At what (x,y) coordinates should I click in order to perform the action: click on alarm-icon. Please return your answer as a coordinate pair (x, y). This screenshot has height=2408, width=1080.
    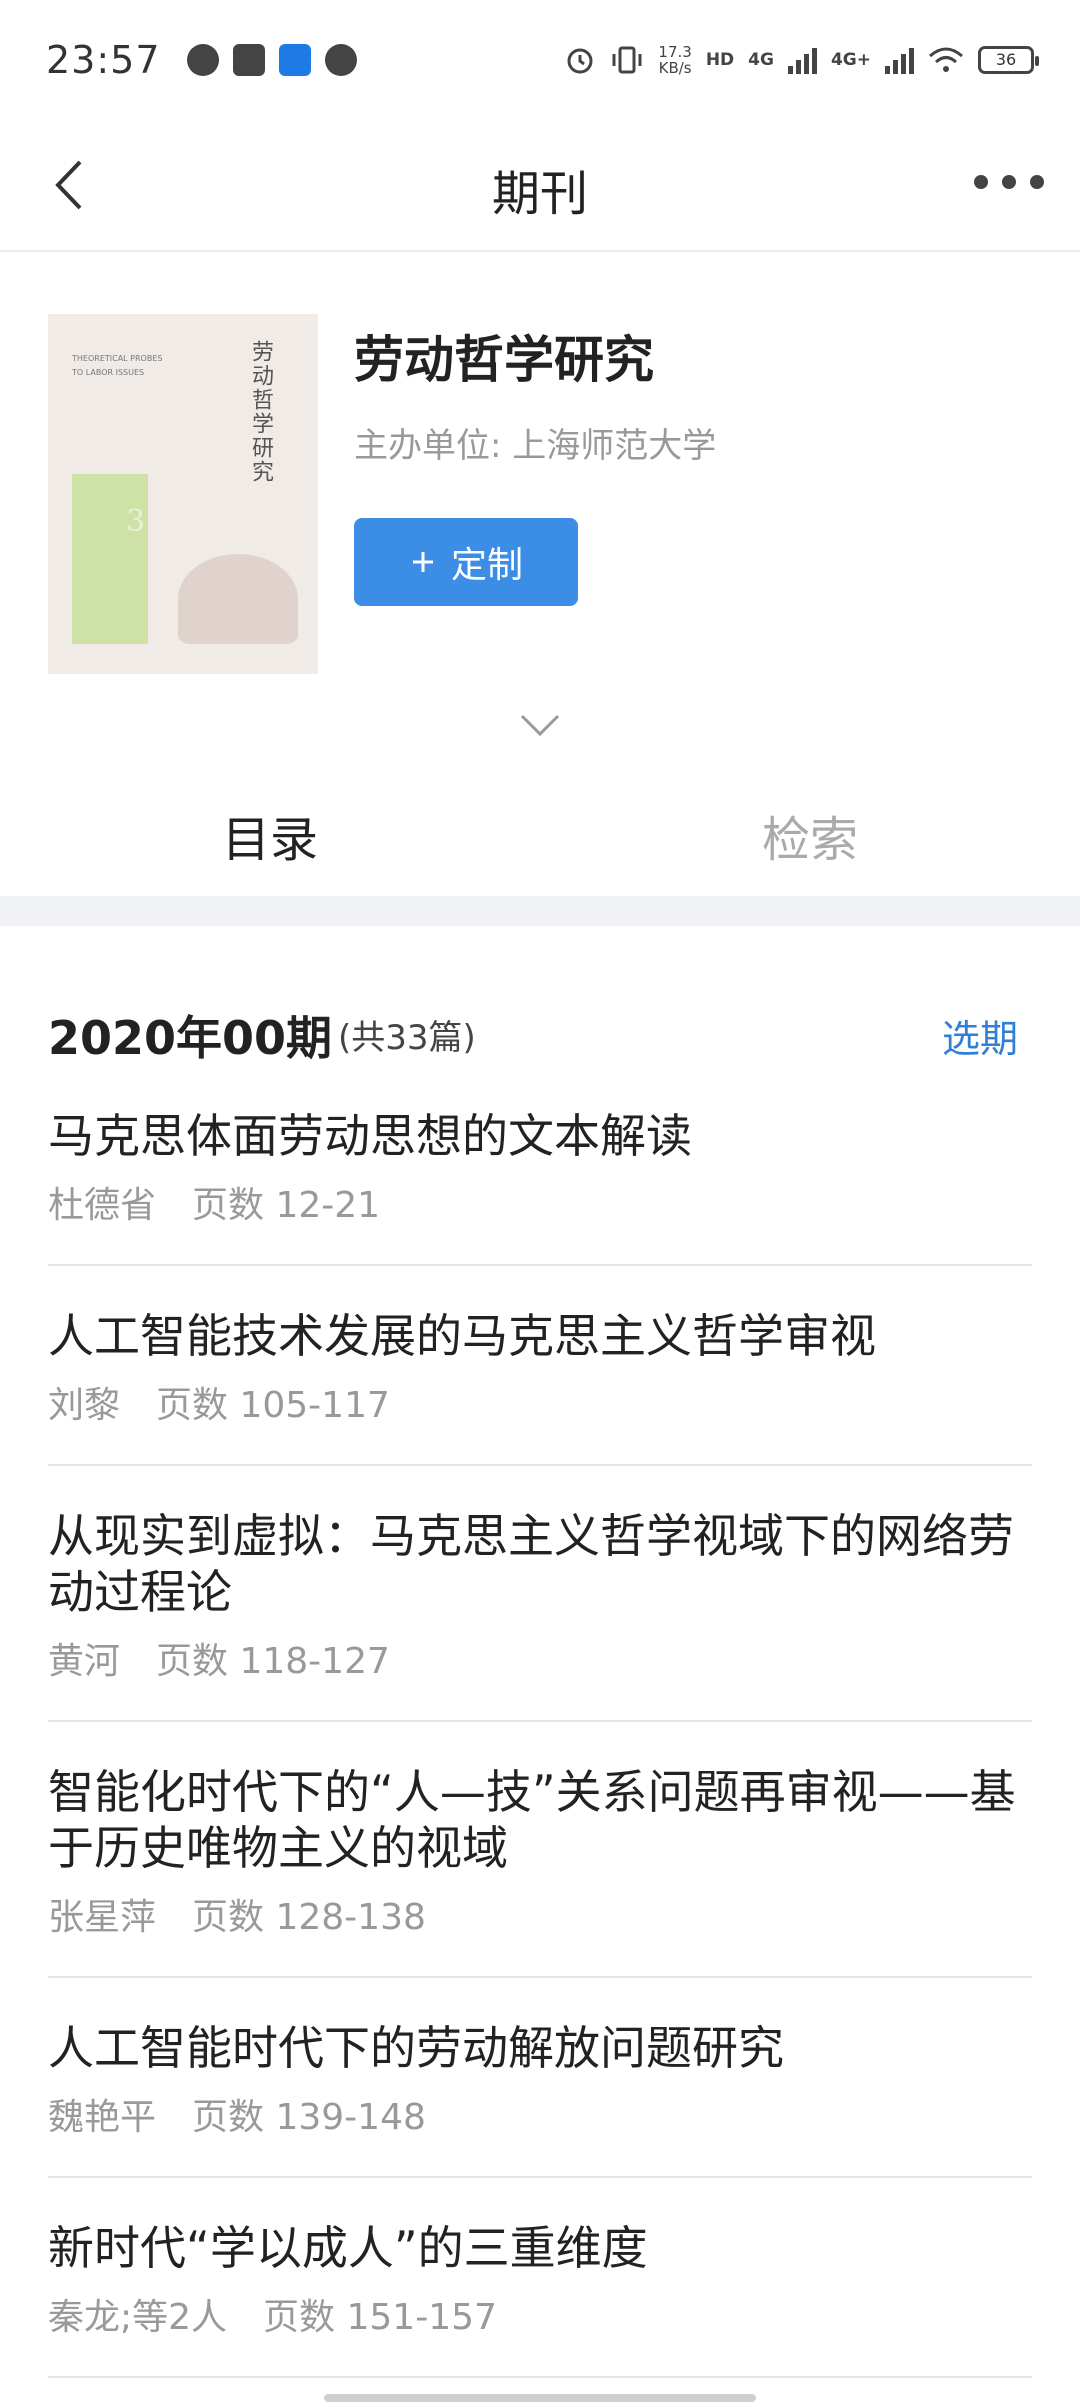
    Looking at the image, I should click on (580, 61).